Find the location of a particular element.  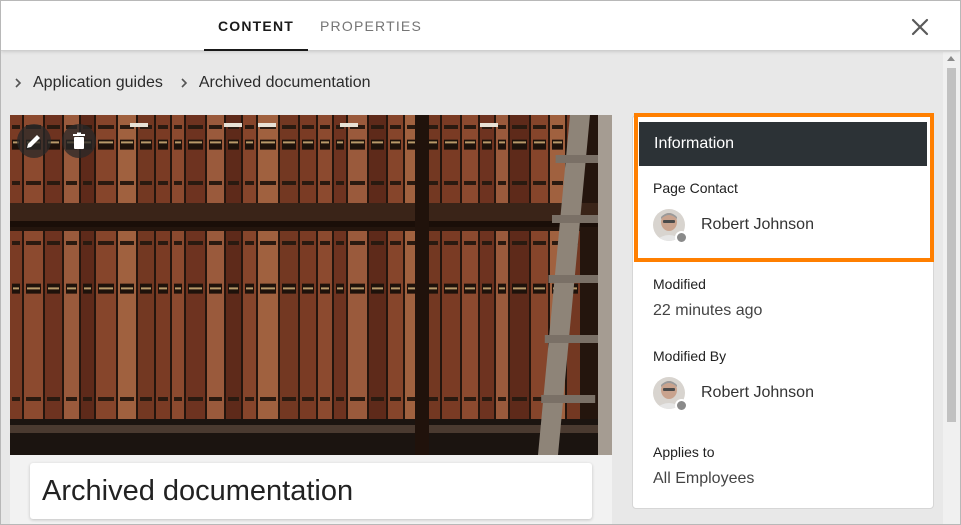

trash-icon is located at coordinates (79, 140).